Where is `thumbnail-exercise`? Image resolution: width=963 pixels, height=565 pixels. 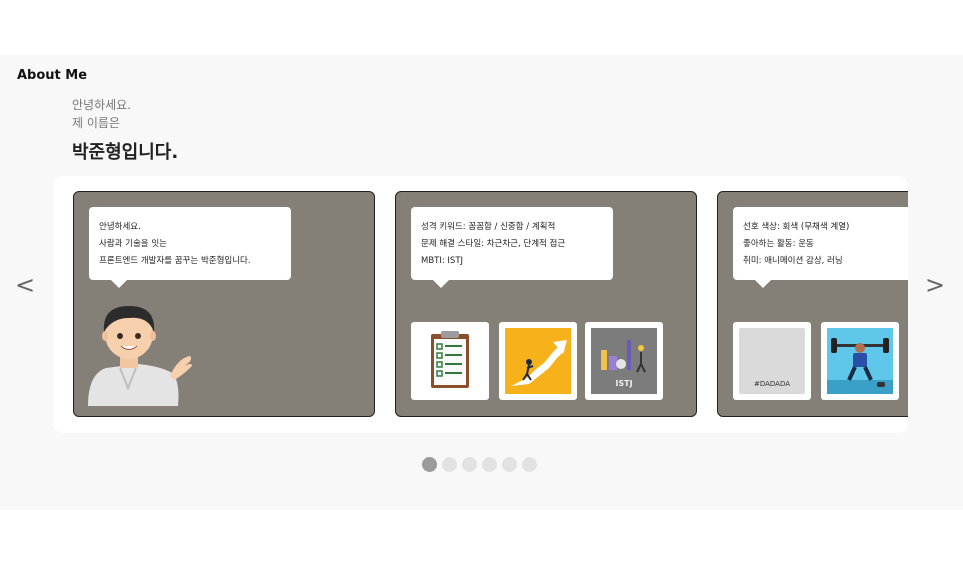
thumbnail-exercise is located at coordinates (860, 361).